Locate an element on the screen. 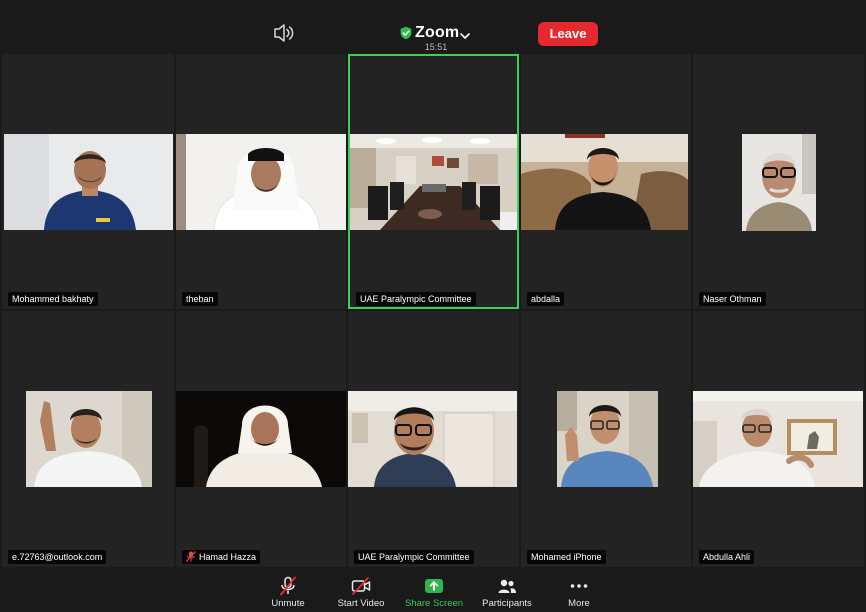  leave-button: Leave is located at coordinates (568, 34).